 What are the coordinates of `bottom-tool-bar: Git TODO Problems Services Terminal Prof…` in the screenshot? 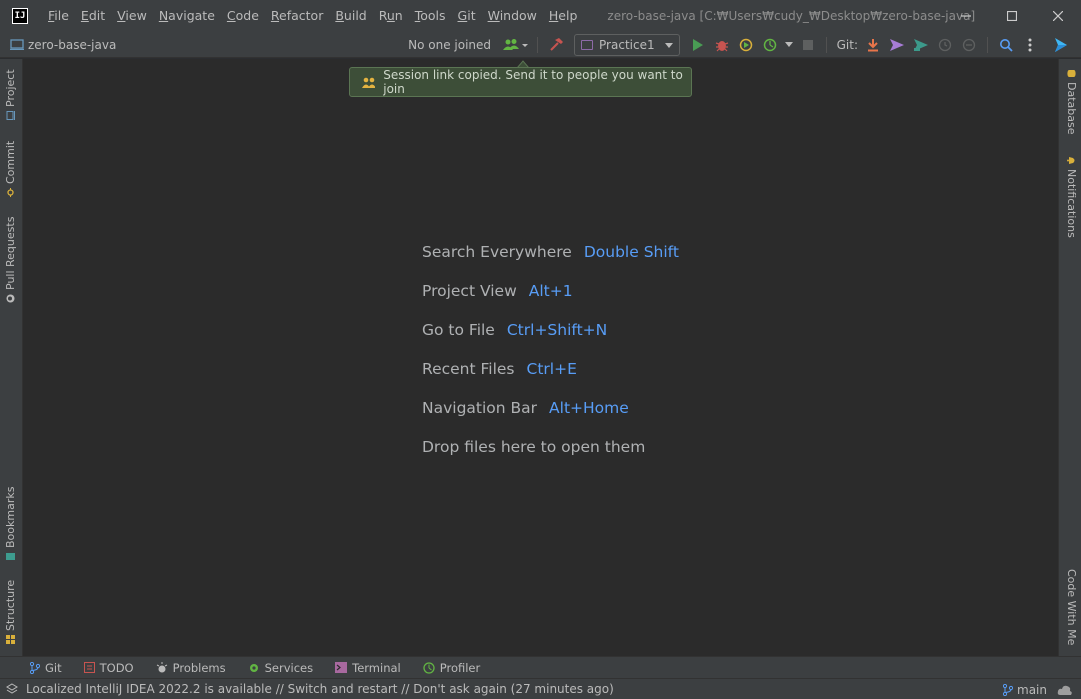 It's located at (540, 667).